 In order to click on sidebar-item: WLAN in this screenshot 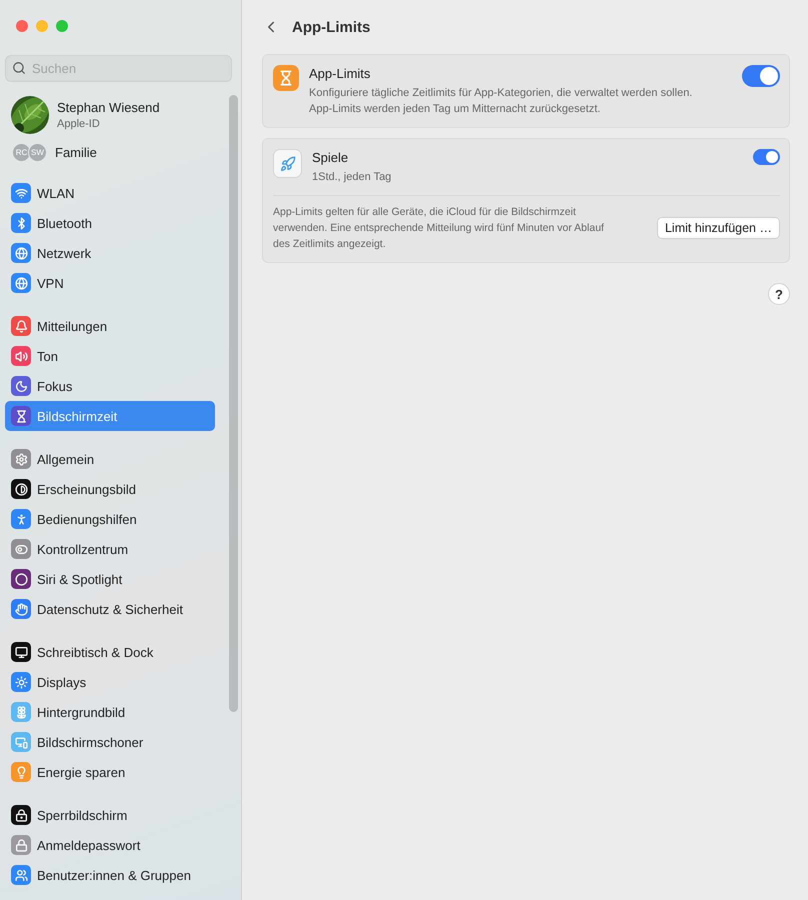, I will do `click(110, 193)`.